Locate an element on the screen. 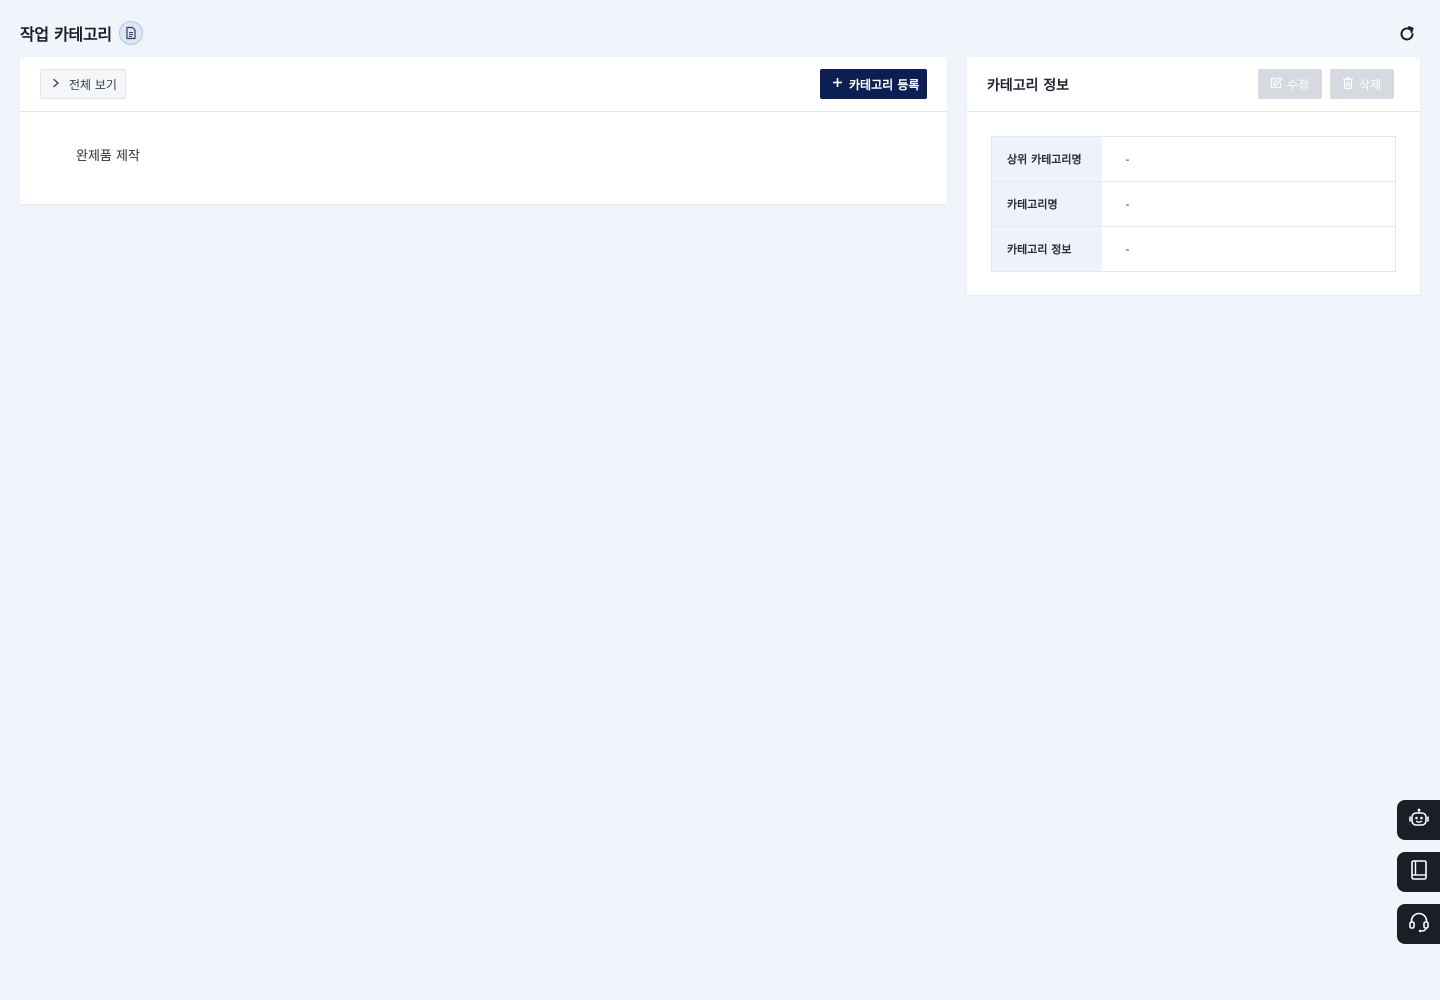 This screenshot has width=1440, height=1000. edit-label: 수정 is located at coordinates (1298, 84).